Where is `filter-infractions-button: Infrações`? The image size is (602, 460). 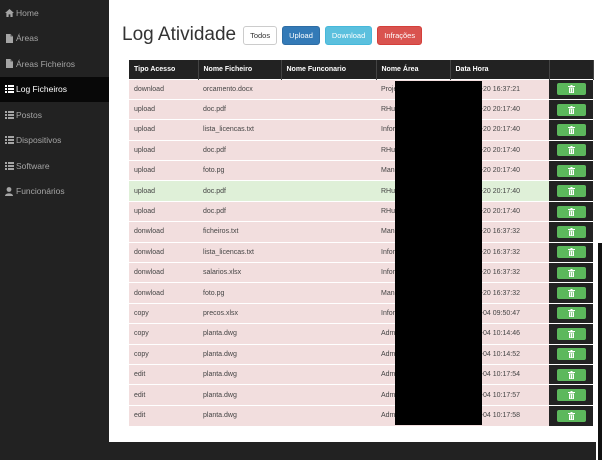
filter-infractions-button: Infrações is located at coordinates (400, 35).